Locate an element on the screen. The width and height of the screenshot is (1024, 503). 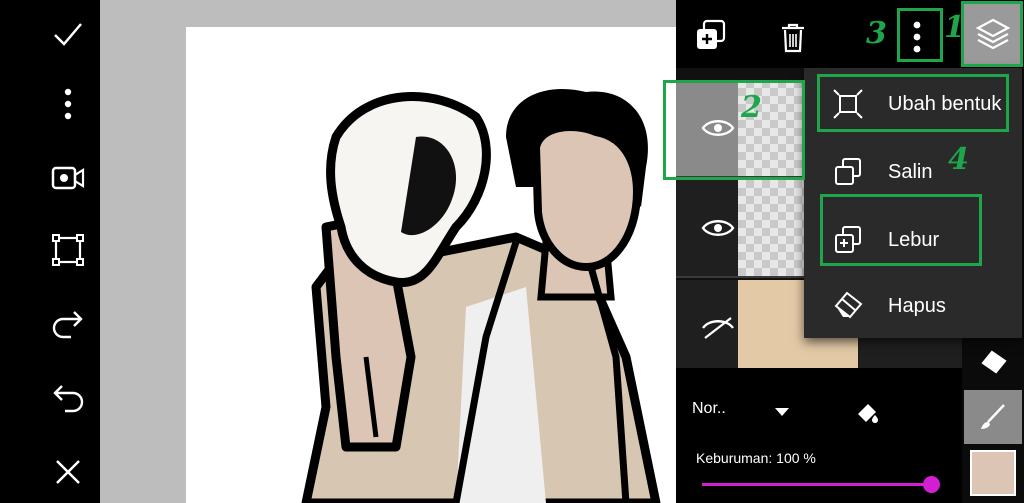
video-camera-icon is located at coordinates (68, 178).